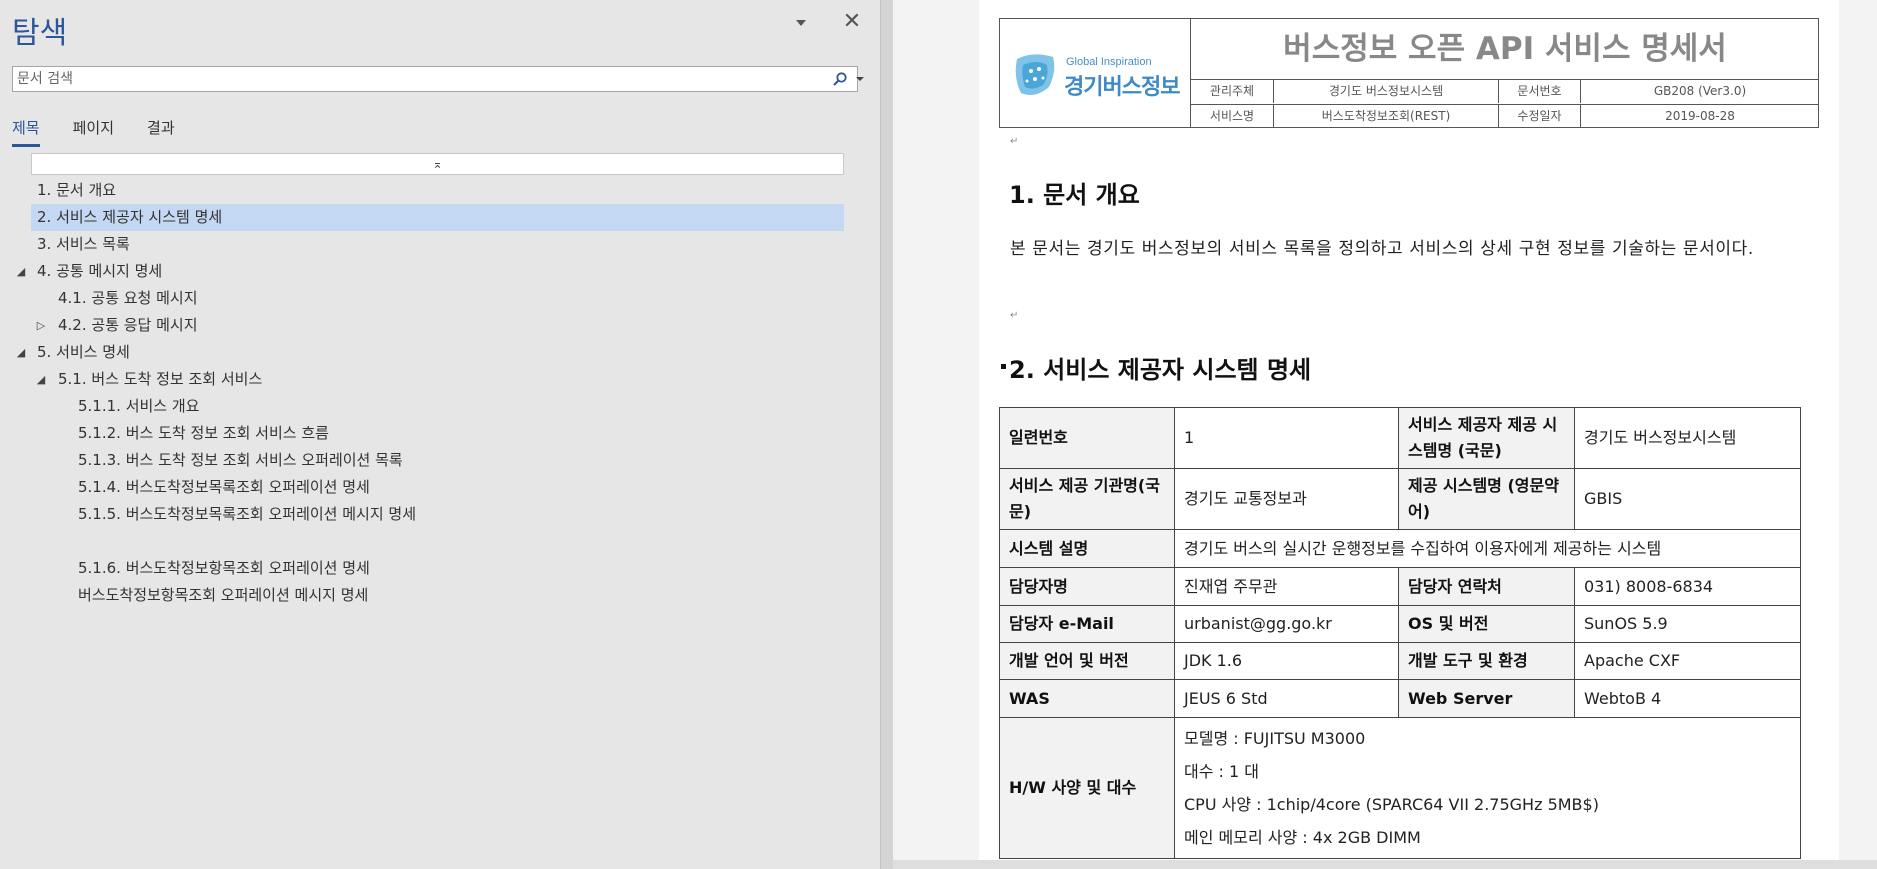 The height and width of the screenshot is (869, 1877). Describe the element at coordinates (1486, 499) in the screenshot. I see `table-label: 제공 시스템명 (영문약어)` at that location.